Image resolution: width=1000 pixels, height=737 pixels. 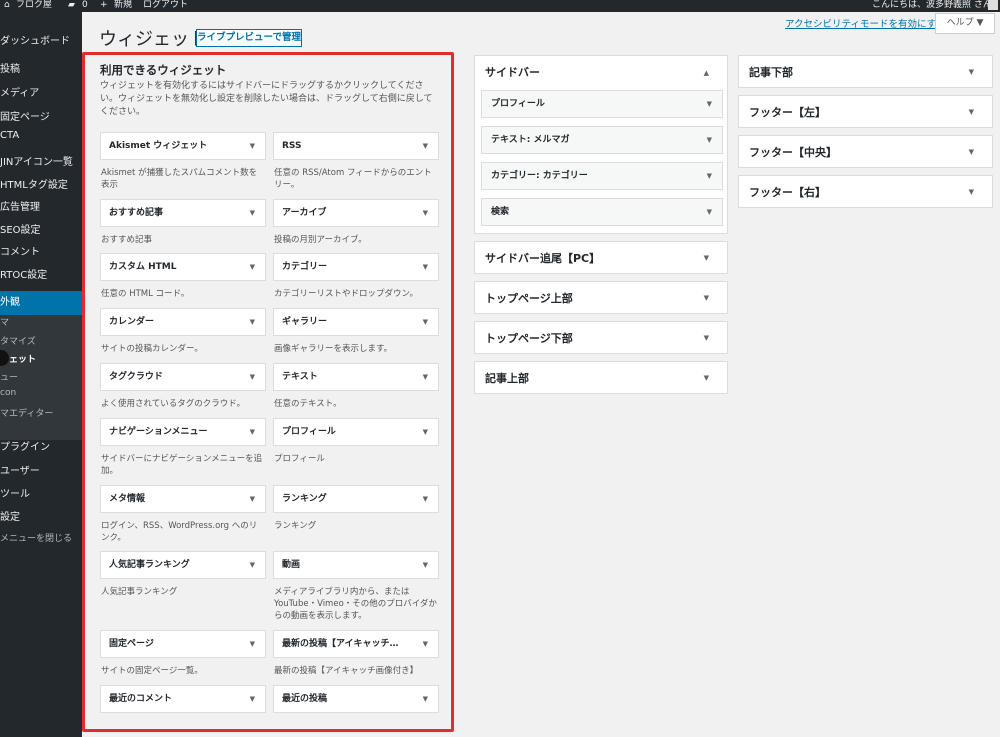 I want to click on available-widget: ランキング ▼, so click(x=356, y=499).